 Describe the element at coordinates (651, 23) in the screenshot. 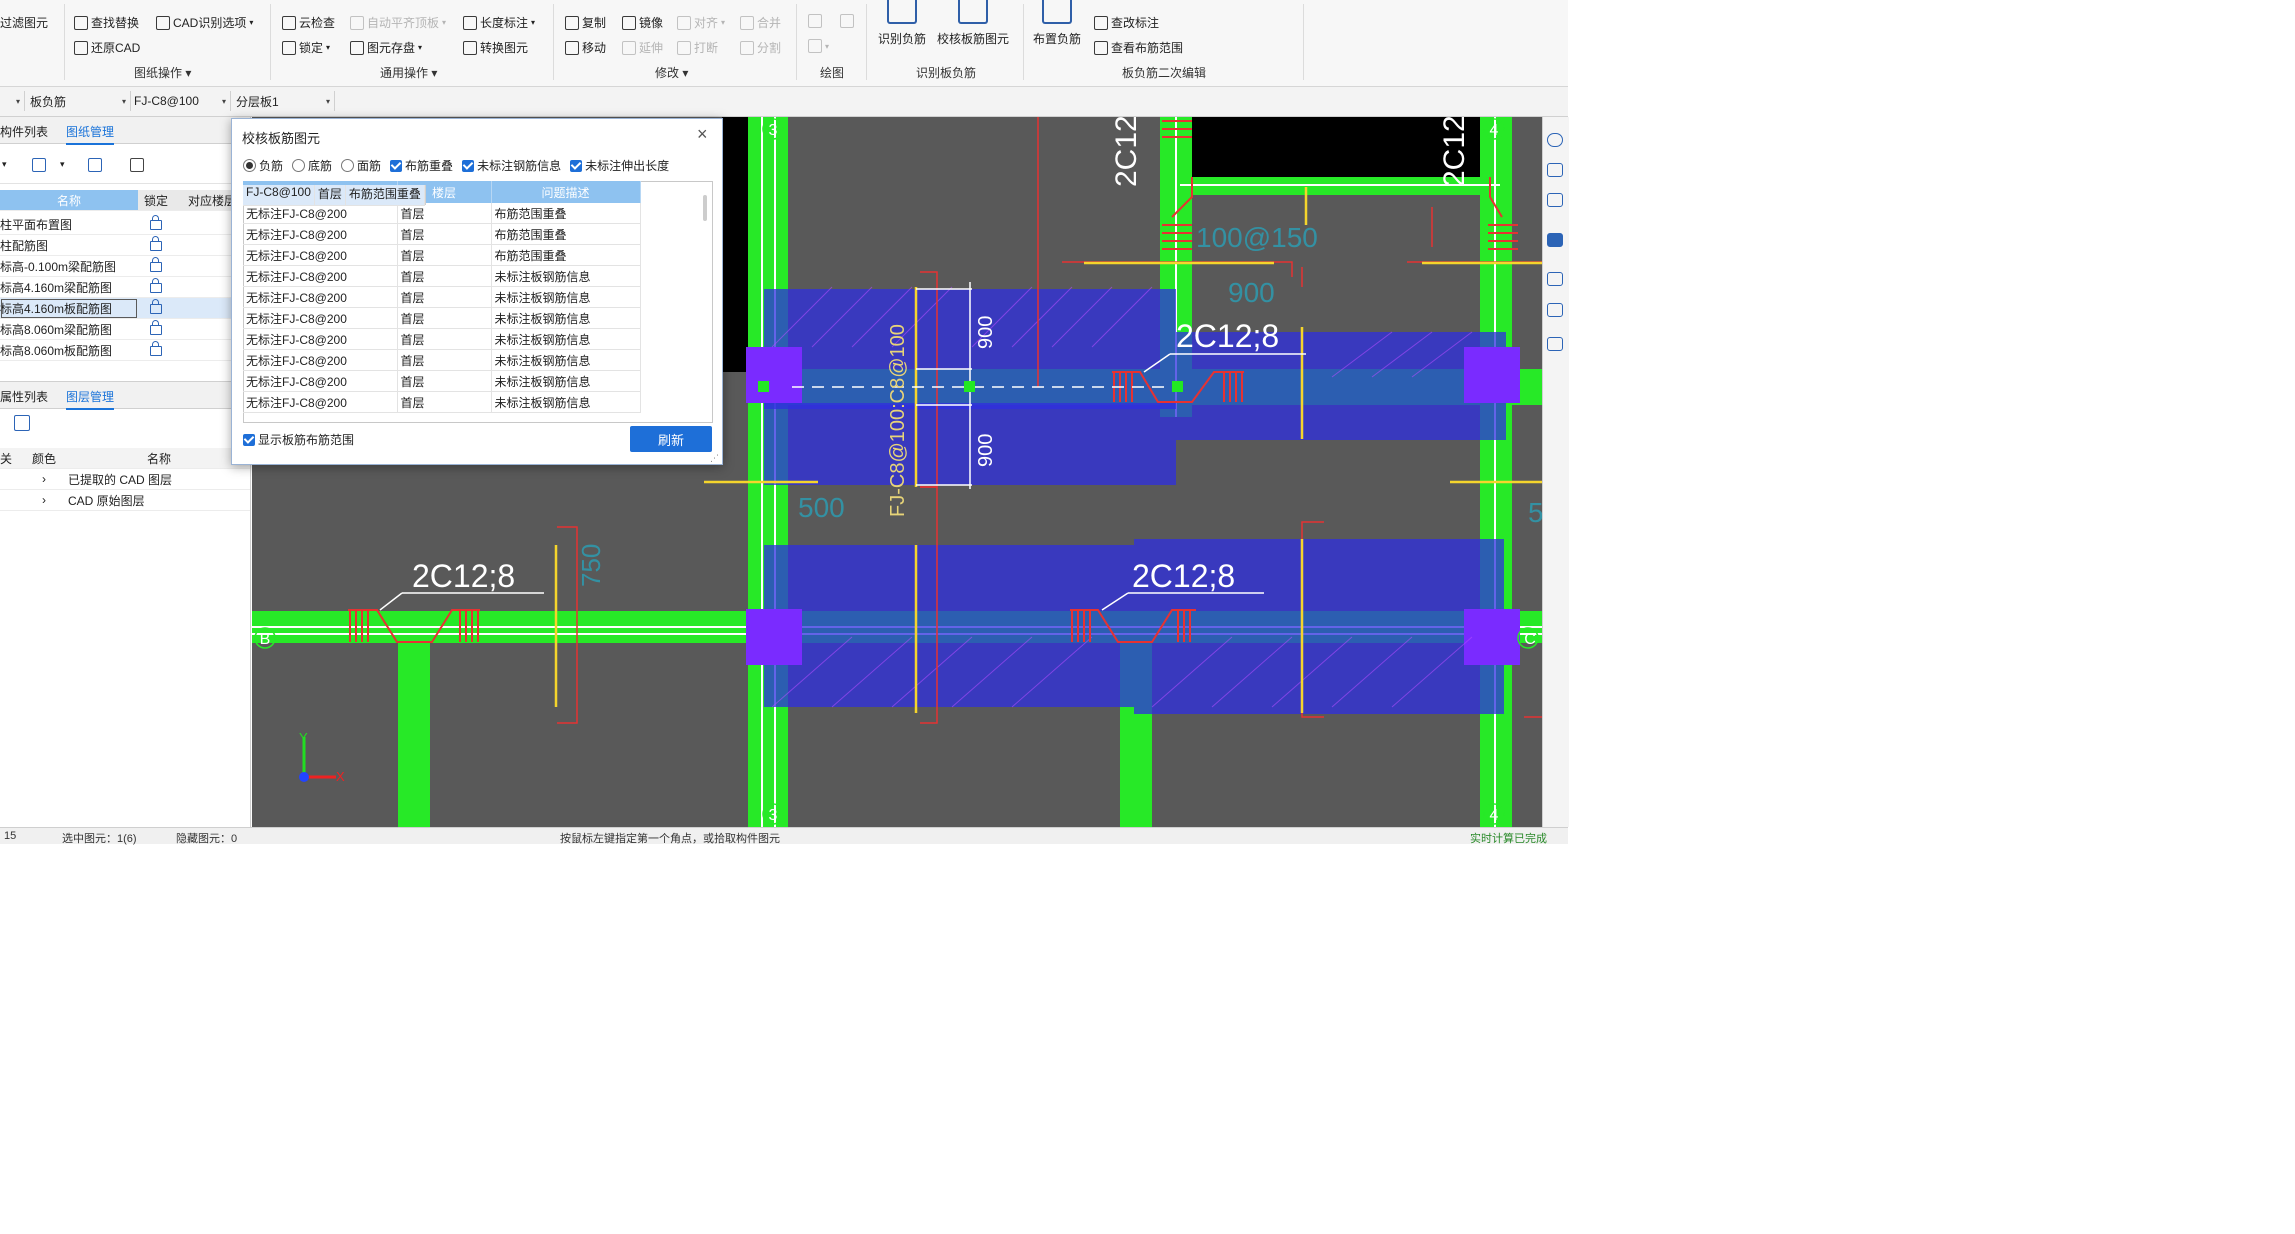

I see `mirror-label: 镜像` at that location.